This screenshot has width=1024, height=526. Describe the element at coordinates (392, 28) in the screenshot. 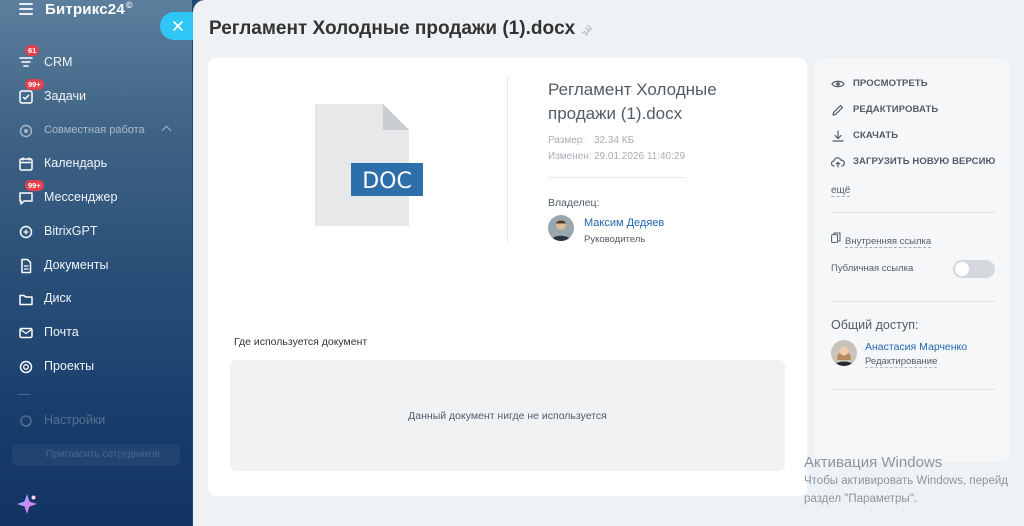

I see `page-title: Регламент Холодные продажи (1).docx` at that location.